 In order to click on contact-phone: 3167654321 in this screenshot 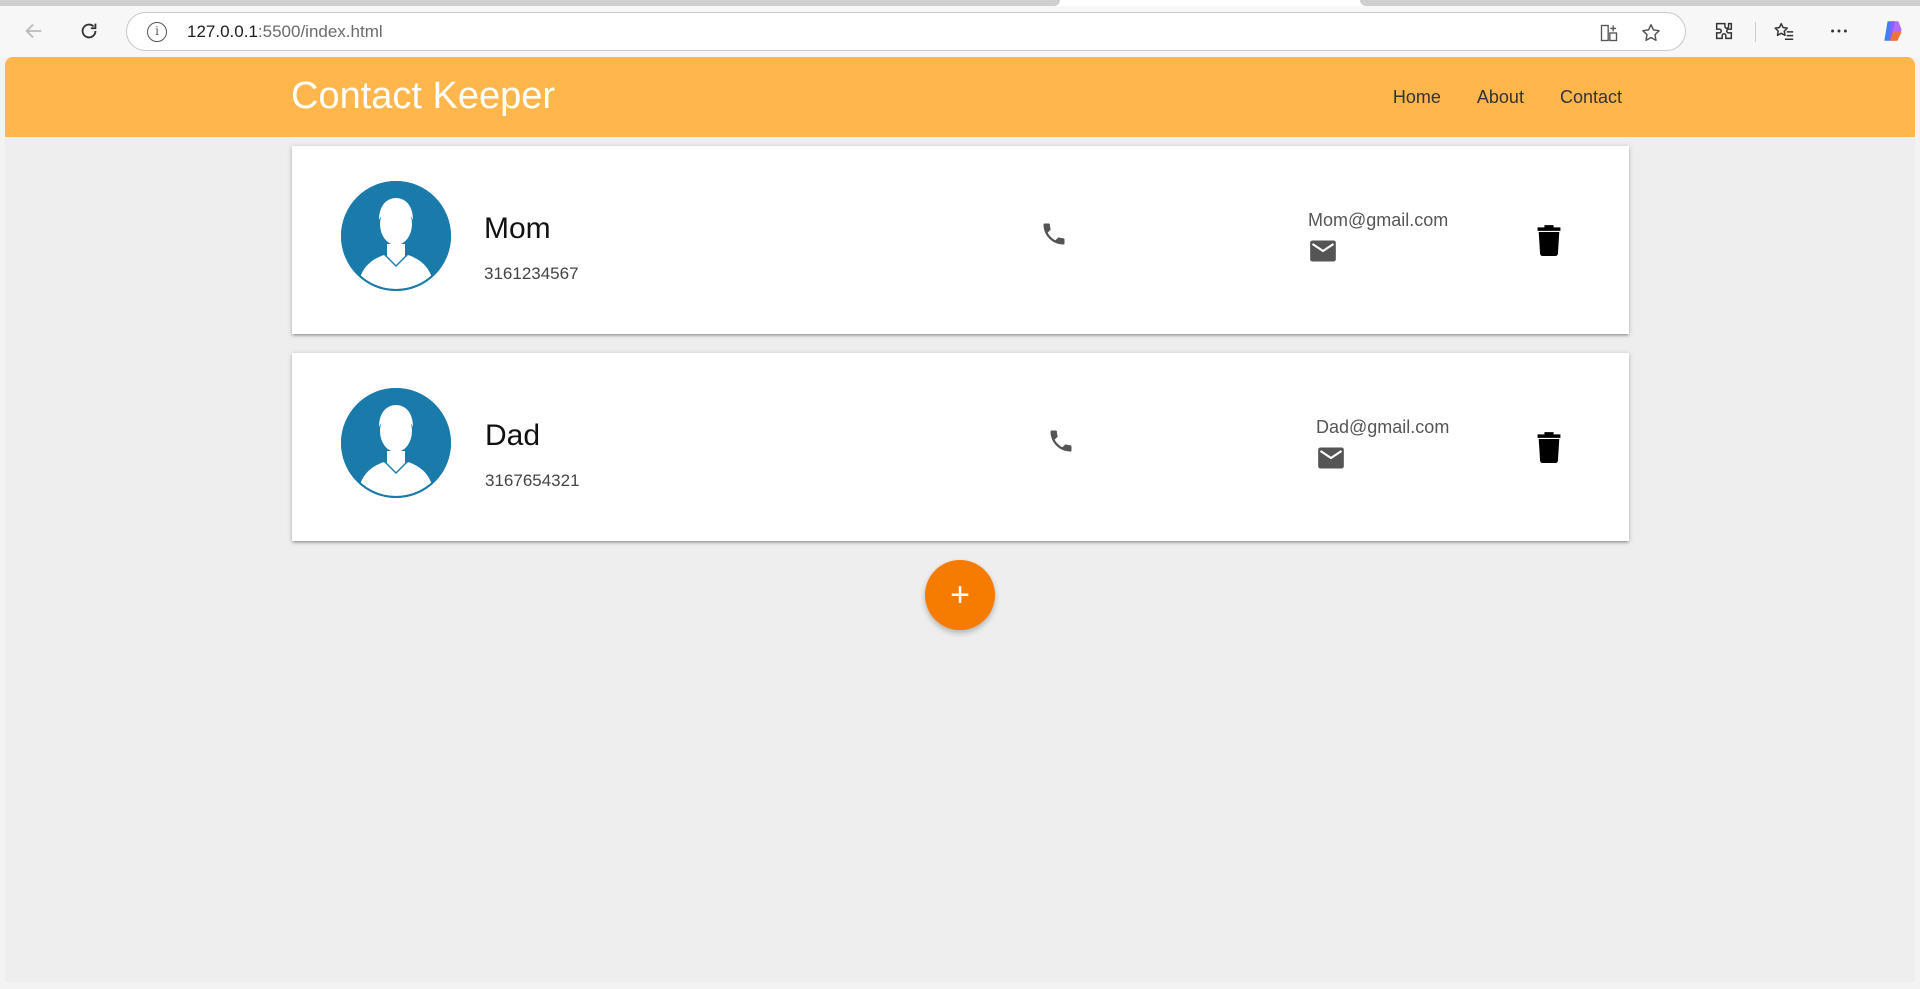, I will do `click(532, 480)`.